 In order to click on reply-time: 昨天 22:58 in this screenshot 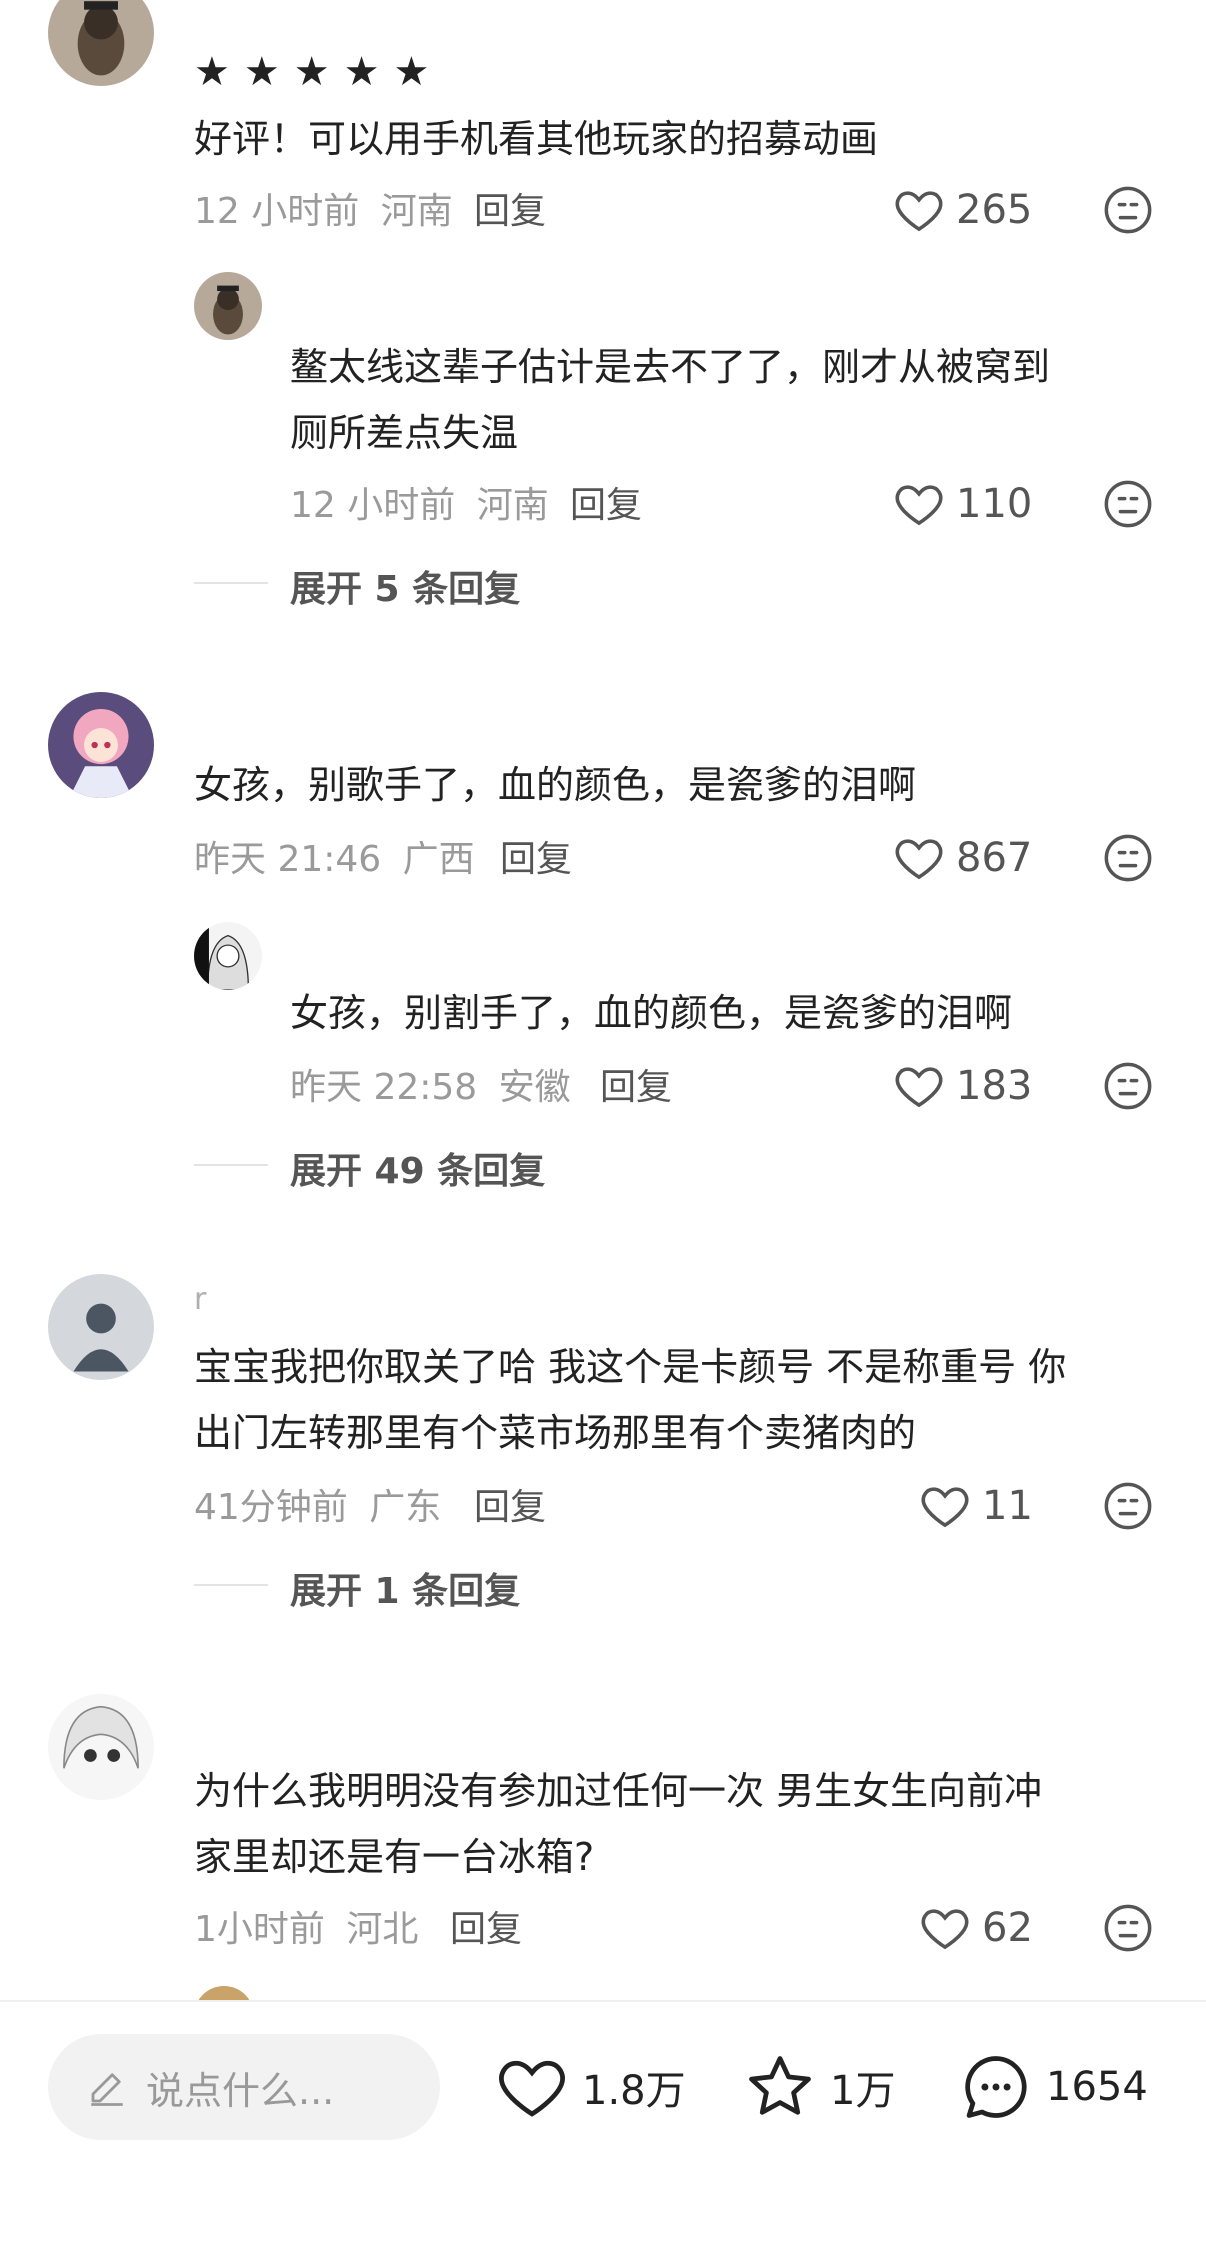, I will do `click(384, 1087)`.